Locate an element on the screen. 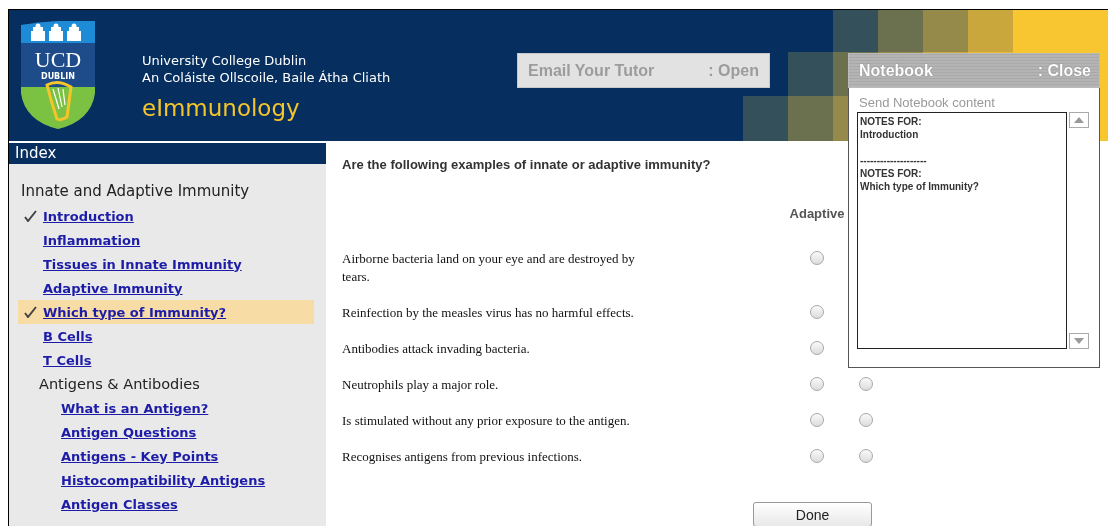 This screenshot has height=526, width=1108. statement-text: Is stimulated without any prior exposure to the antigen. is located at coordinates (486, 421).